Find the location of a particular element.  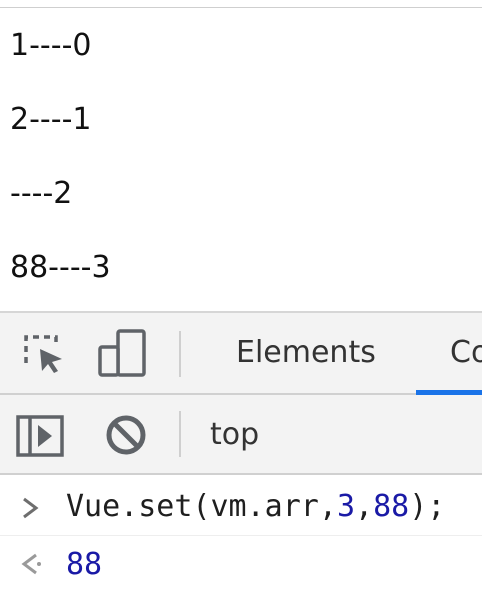

command-value-arg: 88 is located at coordinates (391, 506).